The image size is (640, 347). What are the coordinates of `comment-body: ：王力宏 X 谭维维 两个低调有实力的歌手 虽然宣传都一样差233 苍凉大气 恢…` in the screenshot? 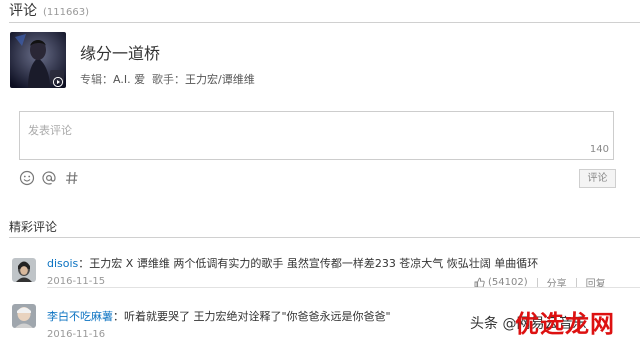 It's located at (308, 263).